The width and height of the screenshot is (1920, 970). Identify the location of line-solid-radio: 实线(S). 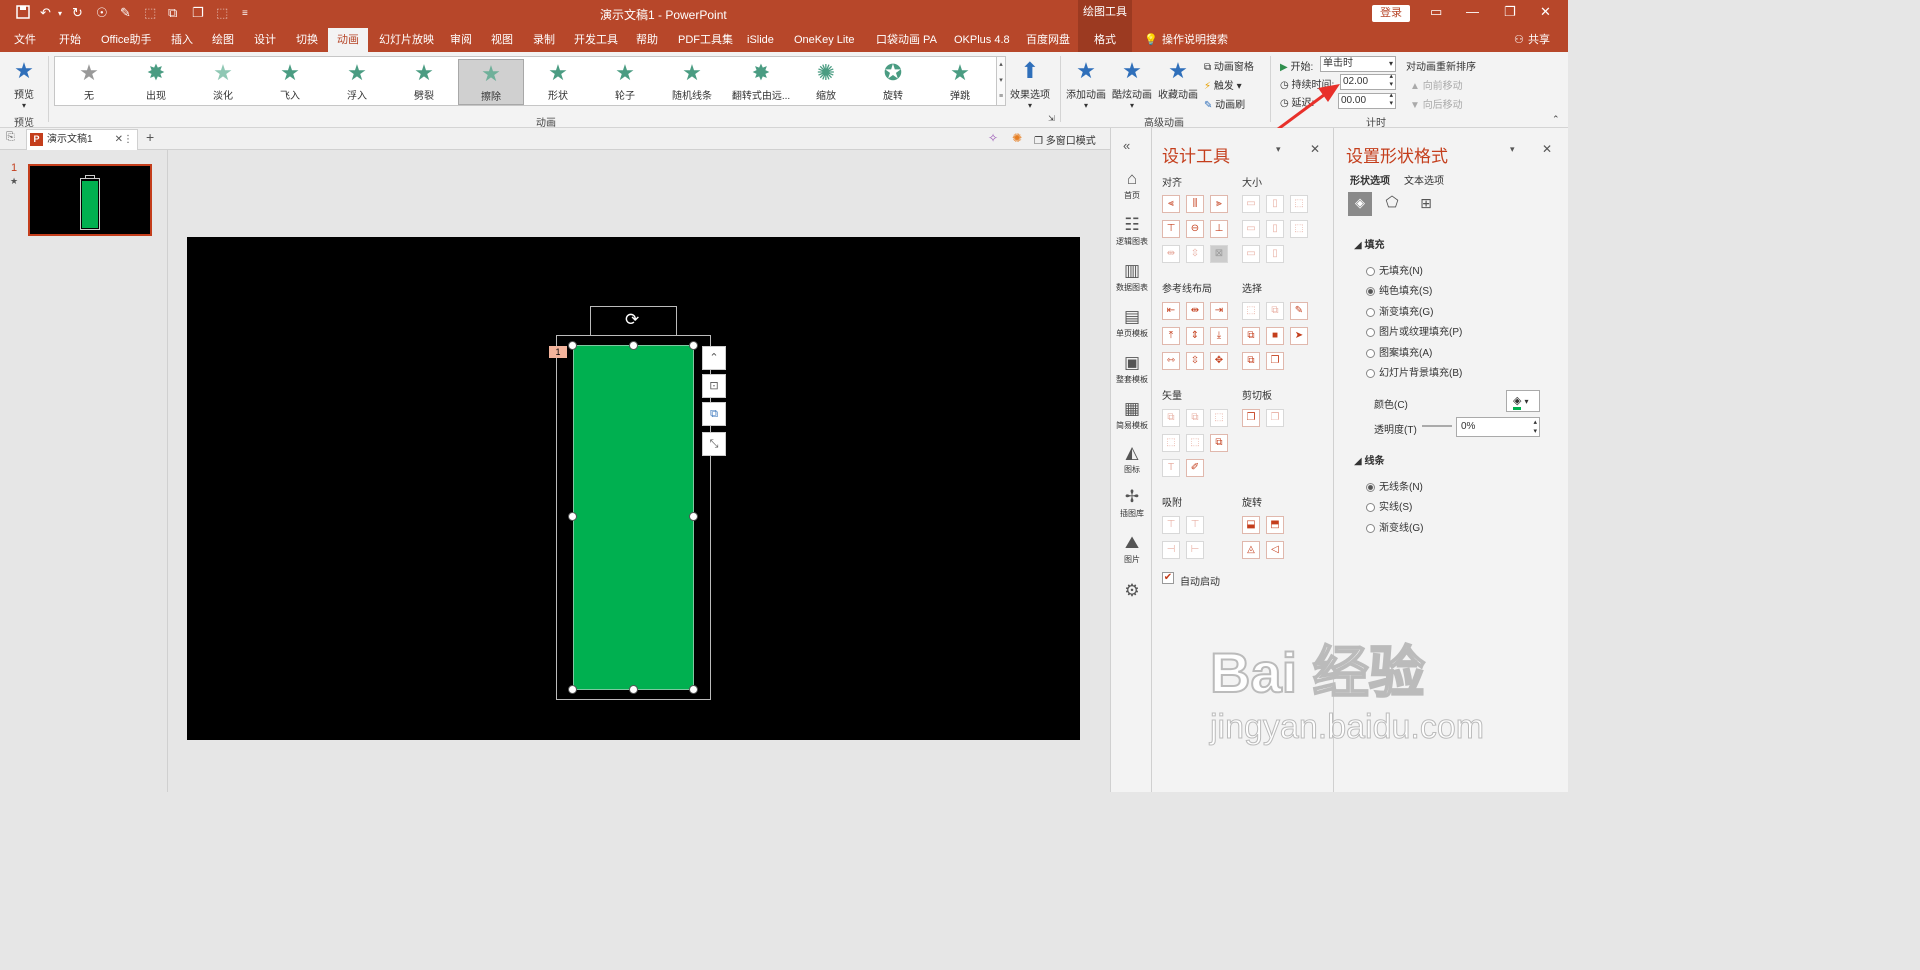
(1389, 505).